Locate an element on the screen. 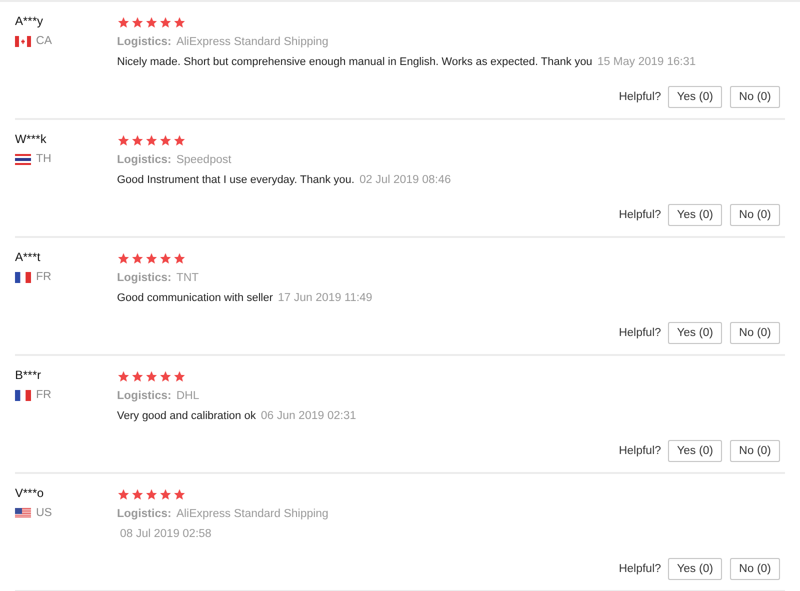 The image size is (800, 591). country-code: TH is located at coordinates (44, 159).